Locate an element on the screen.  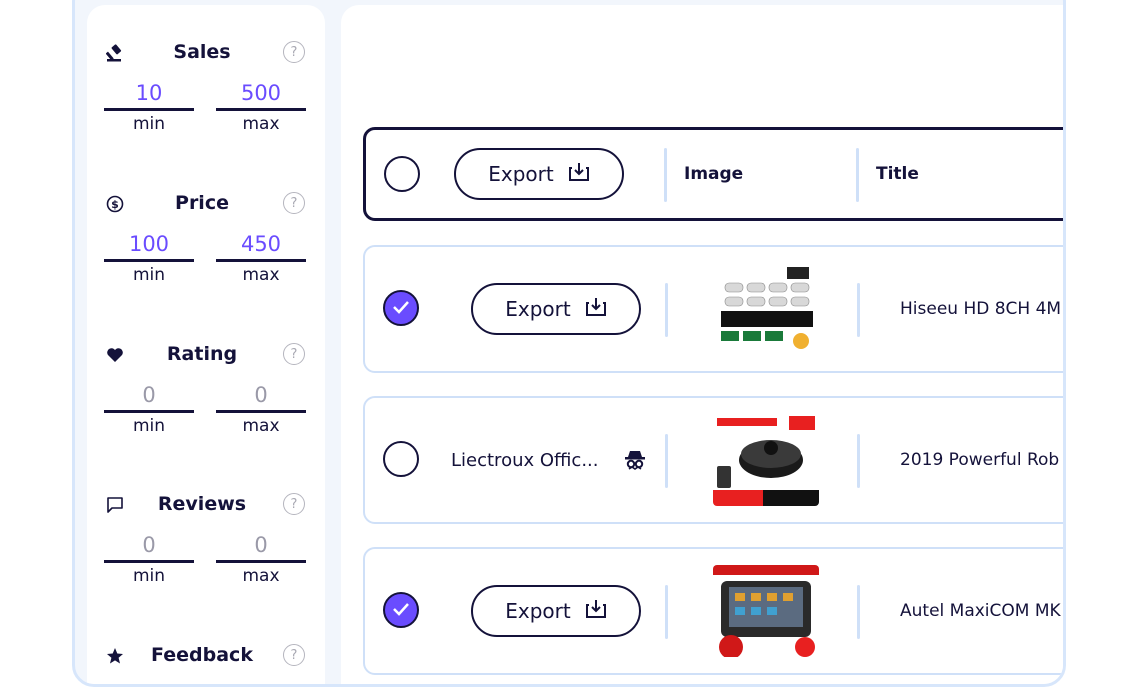
price-max-input is located at coordinates (261, 245).